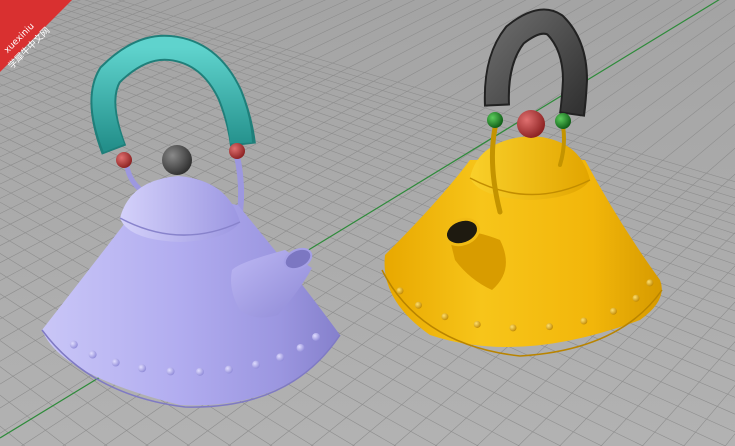  I want to click on yellow-kettle-lid-knob, so click(531, 124).